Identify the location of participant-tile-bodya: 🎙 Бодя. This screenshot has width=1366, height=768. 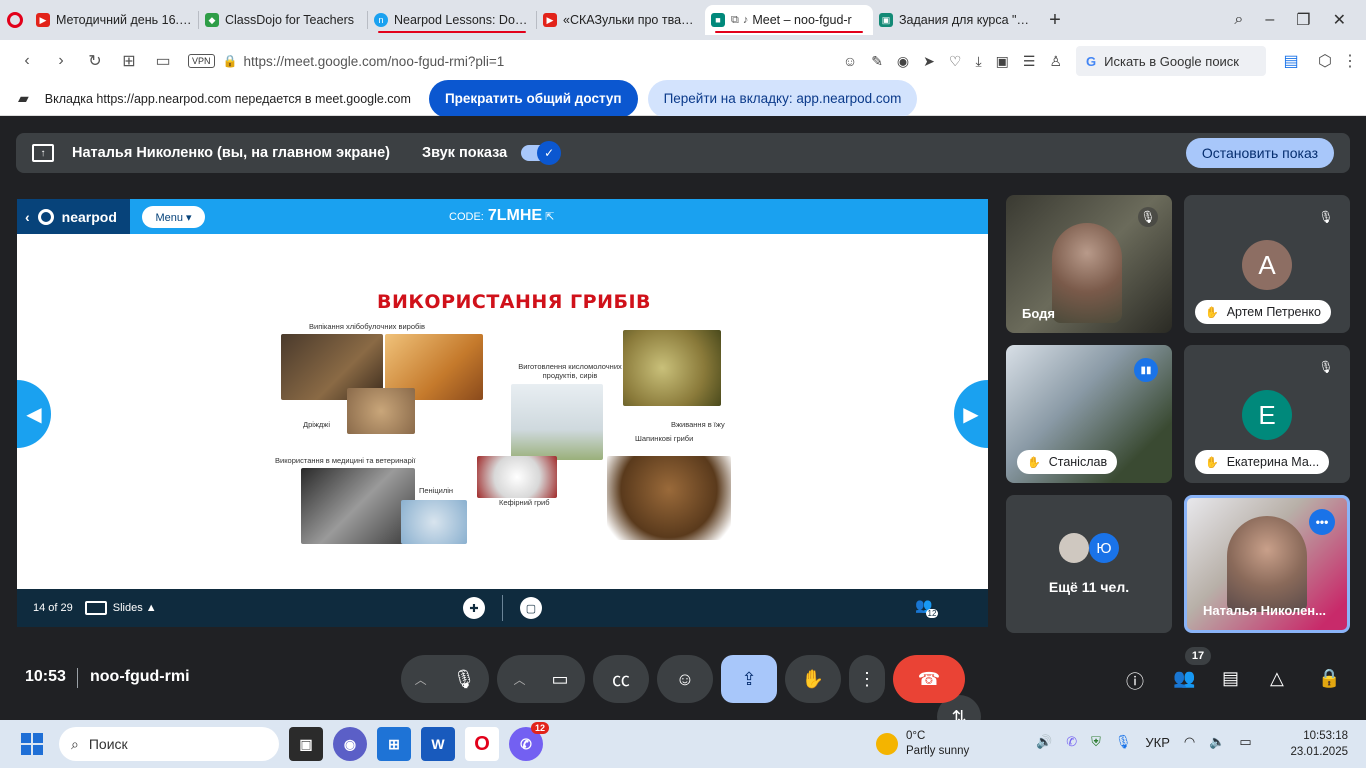
(1089, 264).